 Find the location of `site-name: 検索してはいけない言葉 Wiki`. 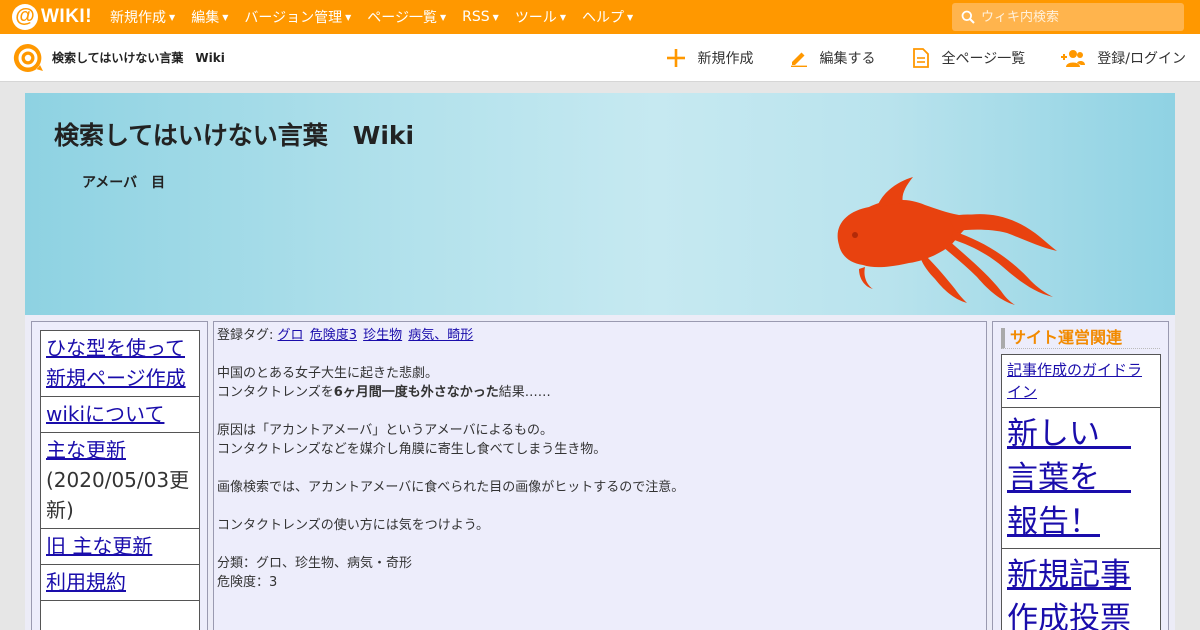

site-name: 検索してはいけない言葉 Wiki is located at coordinates (138, 57).